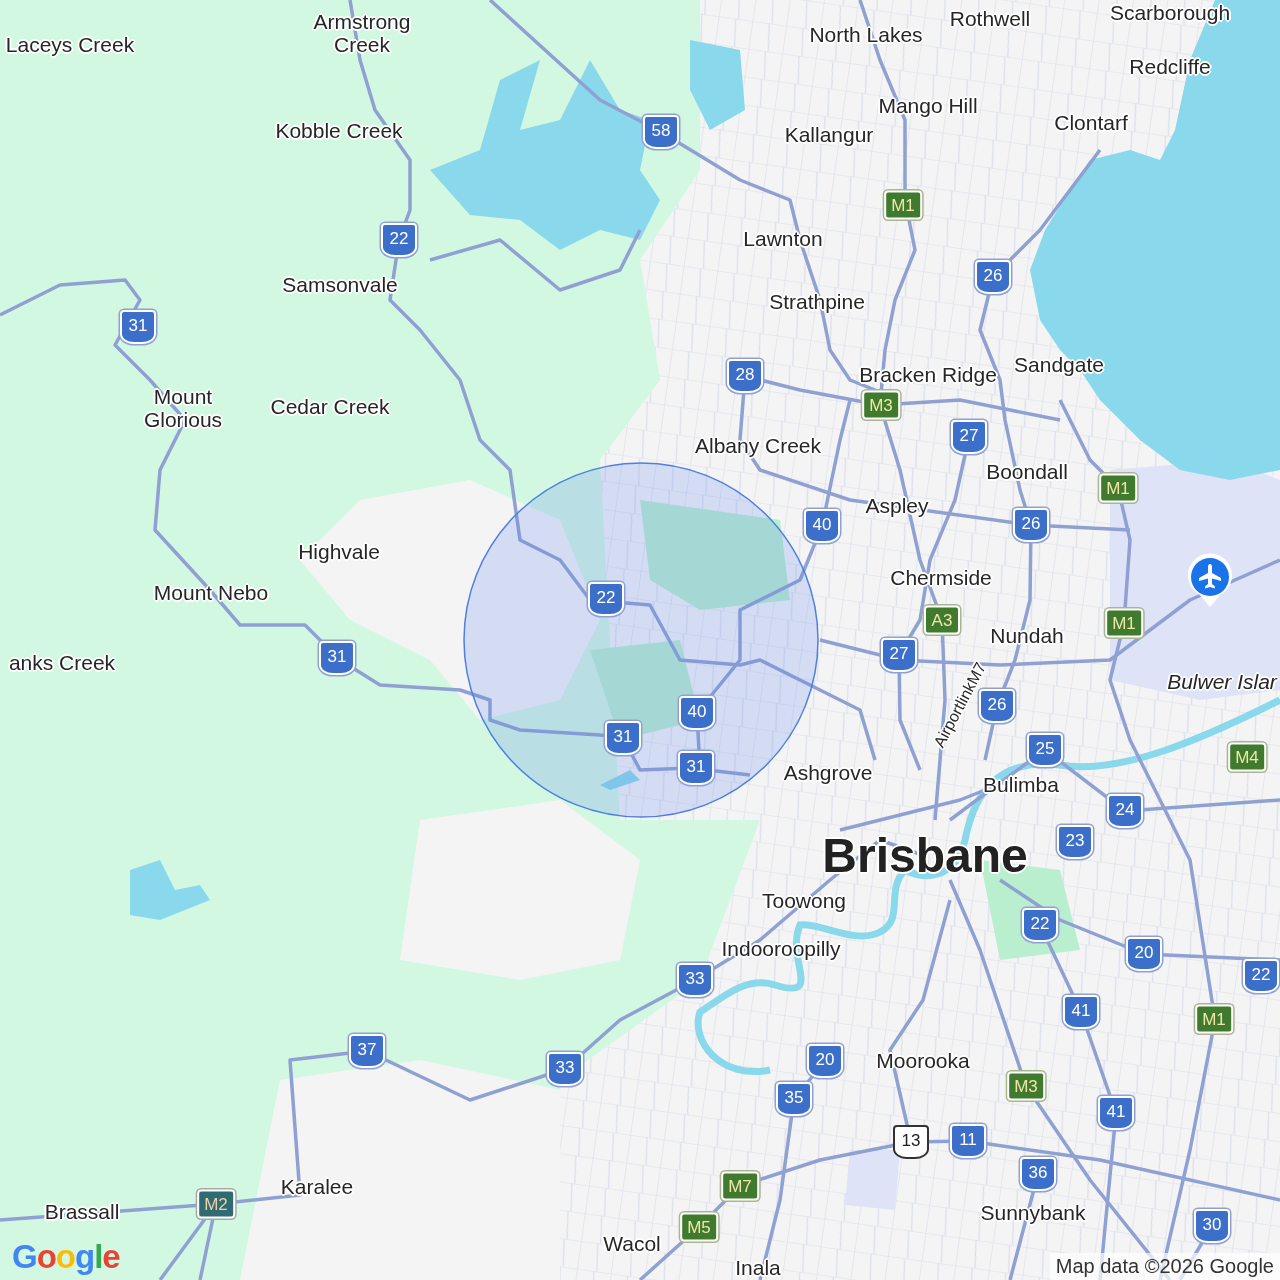  I want to click on route-shield: 58, so click(661, 132).